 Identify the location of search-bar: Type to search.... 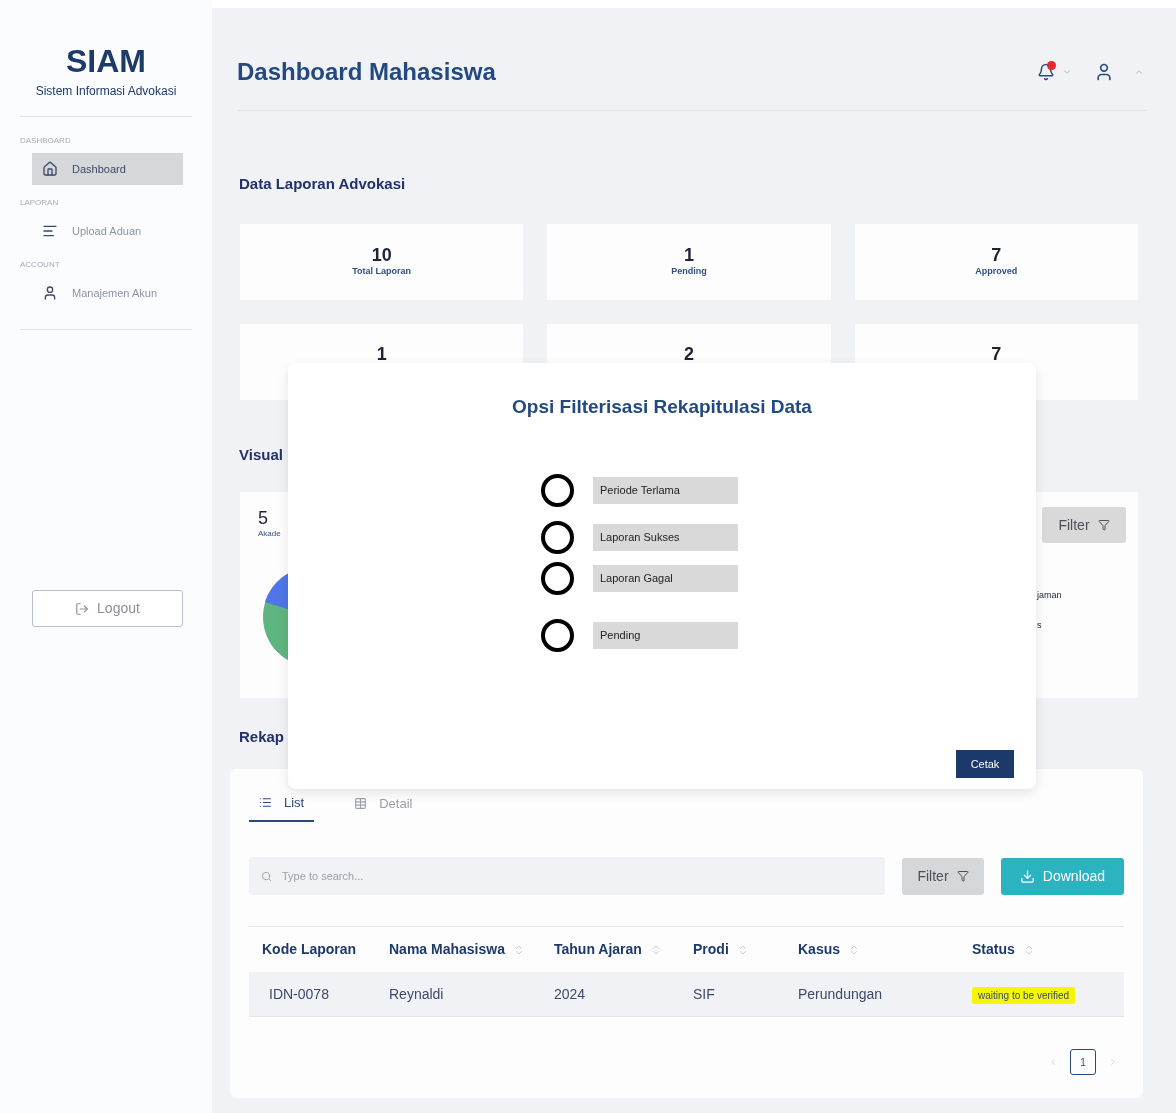
(567, 876).